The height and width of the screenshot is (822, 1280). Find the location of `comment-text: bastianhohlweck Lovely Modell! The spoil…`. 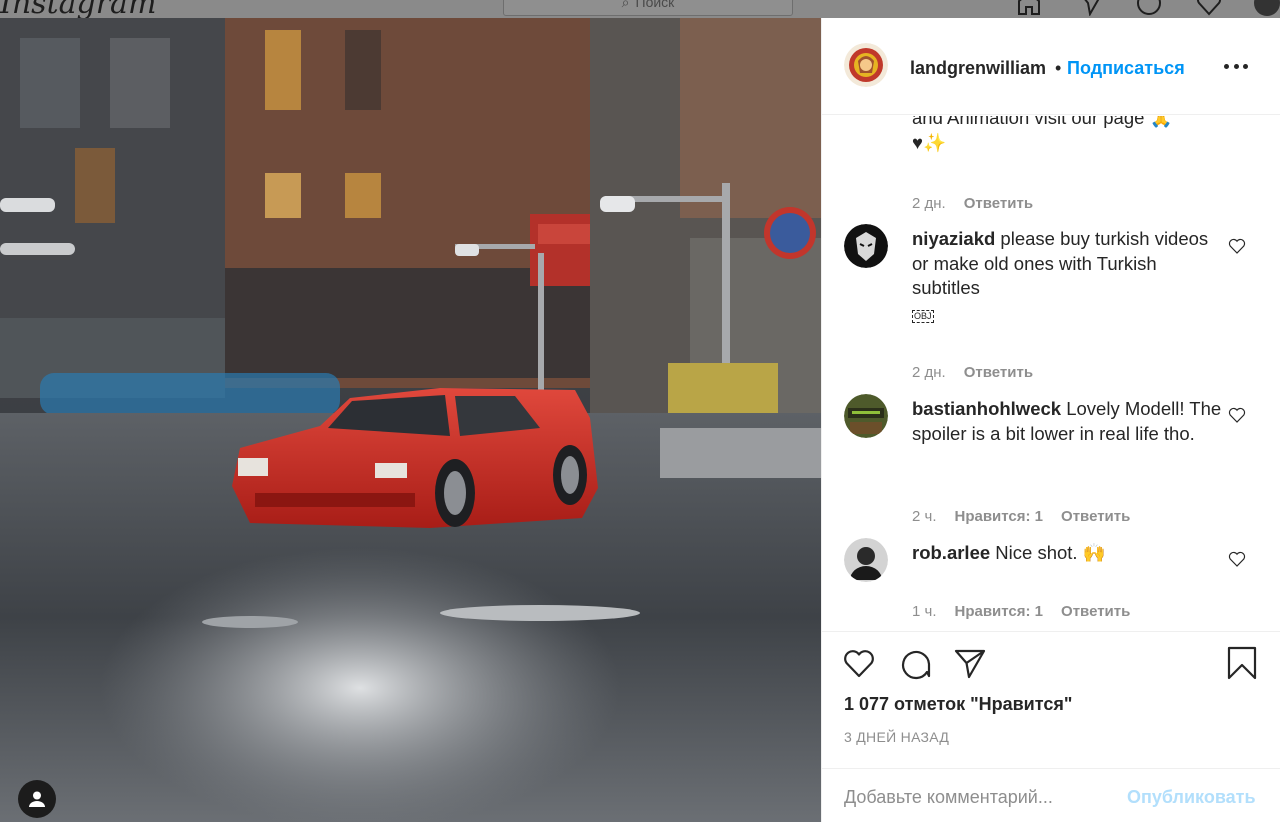

comment-text: bastianhohlweck Lovely Modell! The spoil… is located at coordinates (1067, 421).